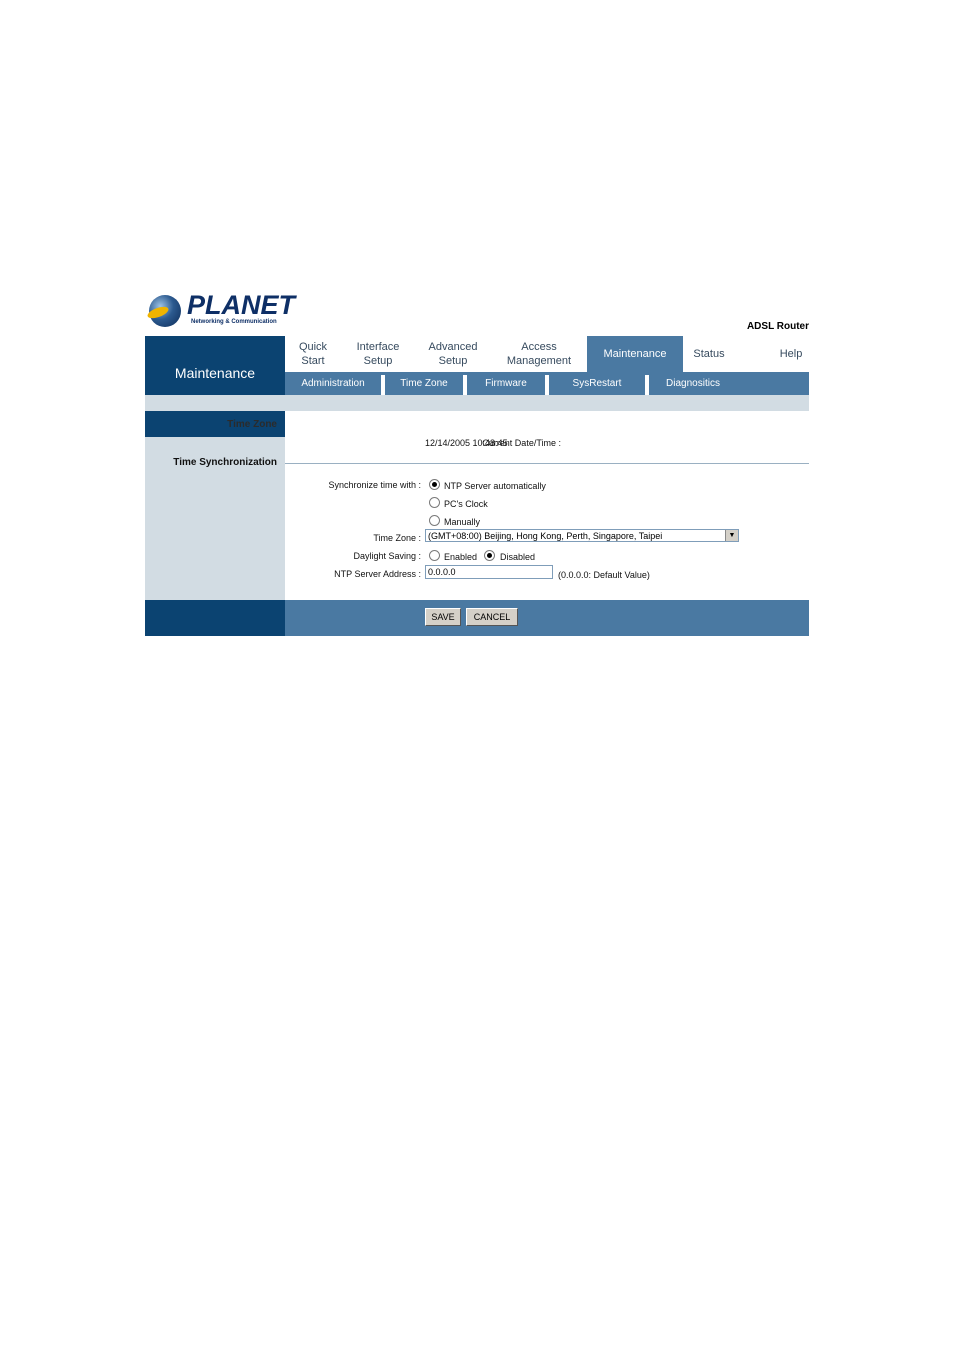 This screenshot has height=1351, width=954. What do you see at coordinates (477, 403) in the screenshot?
I see `spacer-band` at bounding box center [477, 403].